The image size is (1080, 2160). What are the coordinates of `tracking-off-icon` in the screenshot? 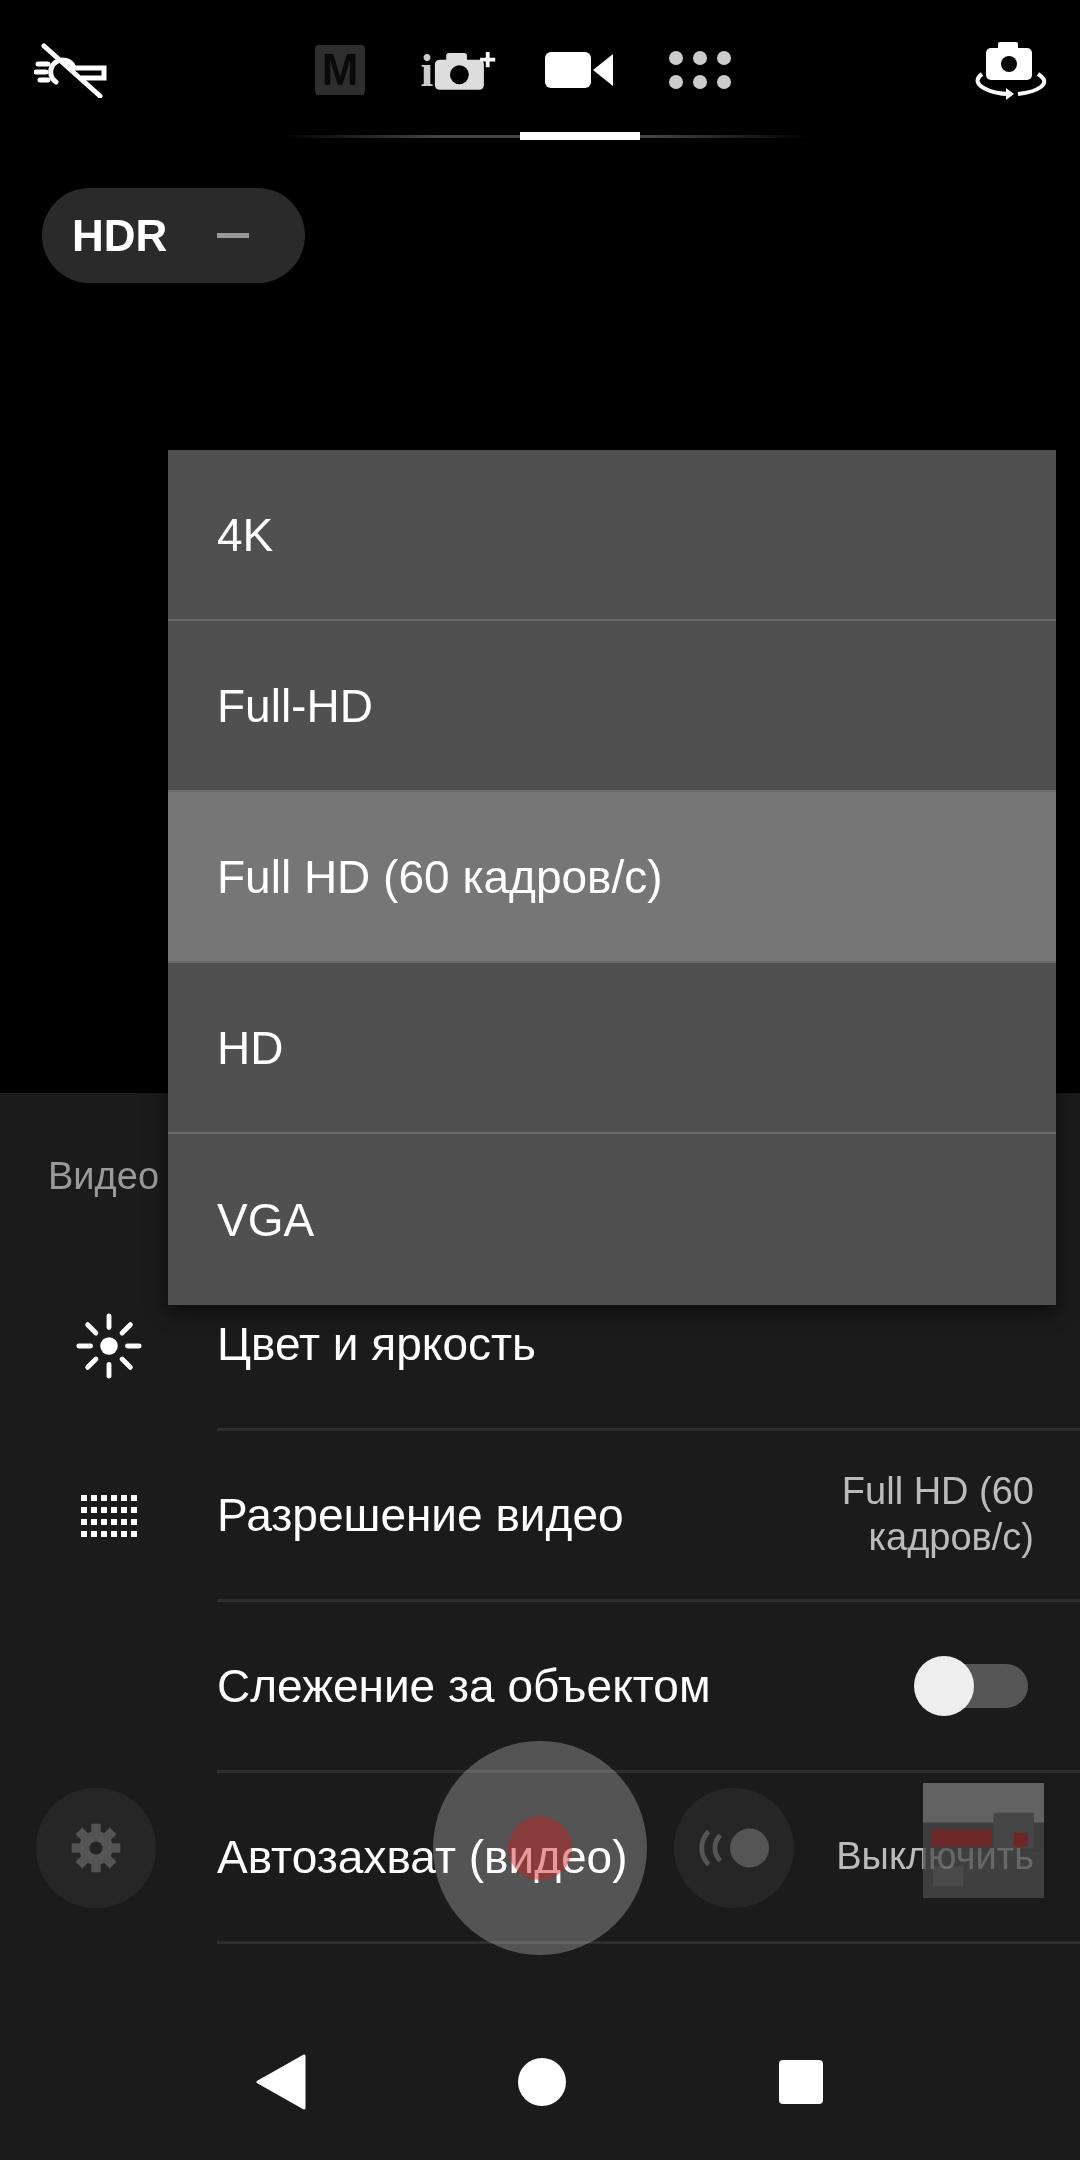 It's located at (72, 70).